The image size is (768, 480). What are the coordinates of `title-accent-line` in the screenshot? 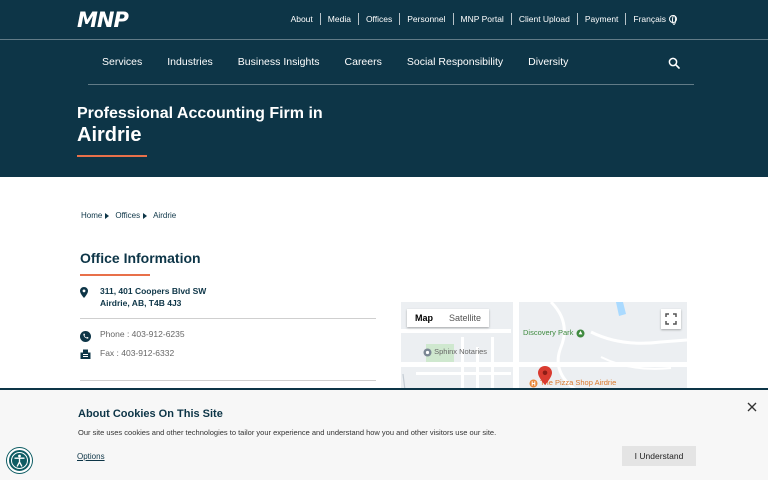 It's located at (112, 156).